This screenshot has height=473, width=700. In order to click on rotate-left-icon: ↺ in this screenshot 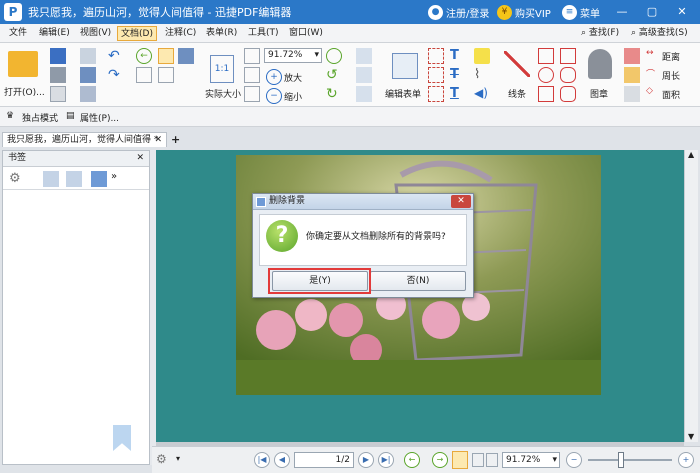, I will do `click(334, 75)`.